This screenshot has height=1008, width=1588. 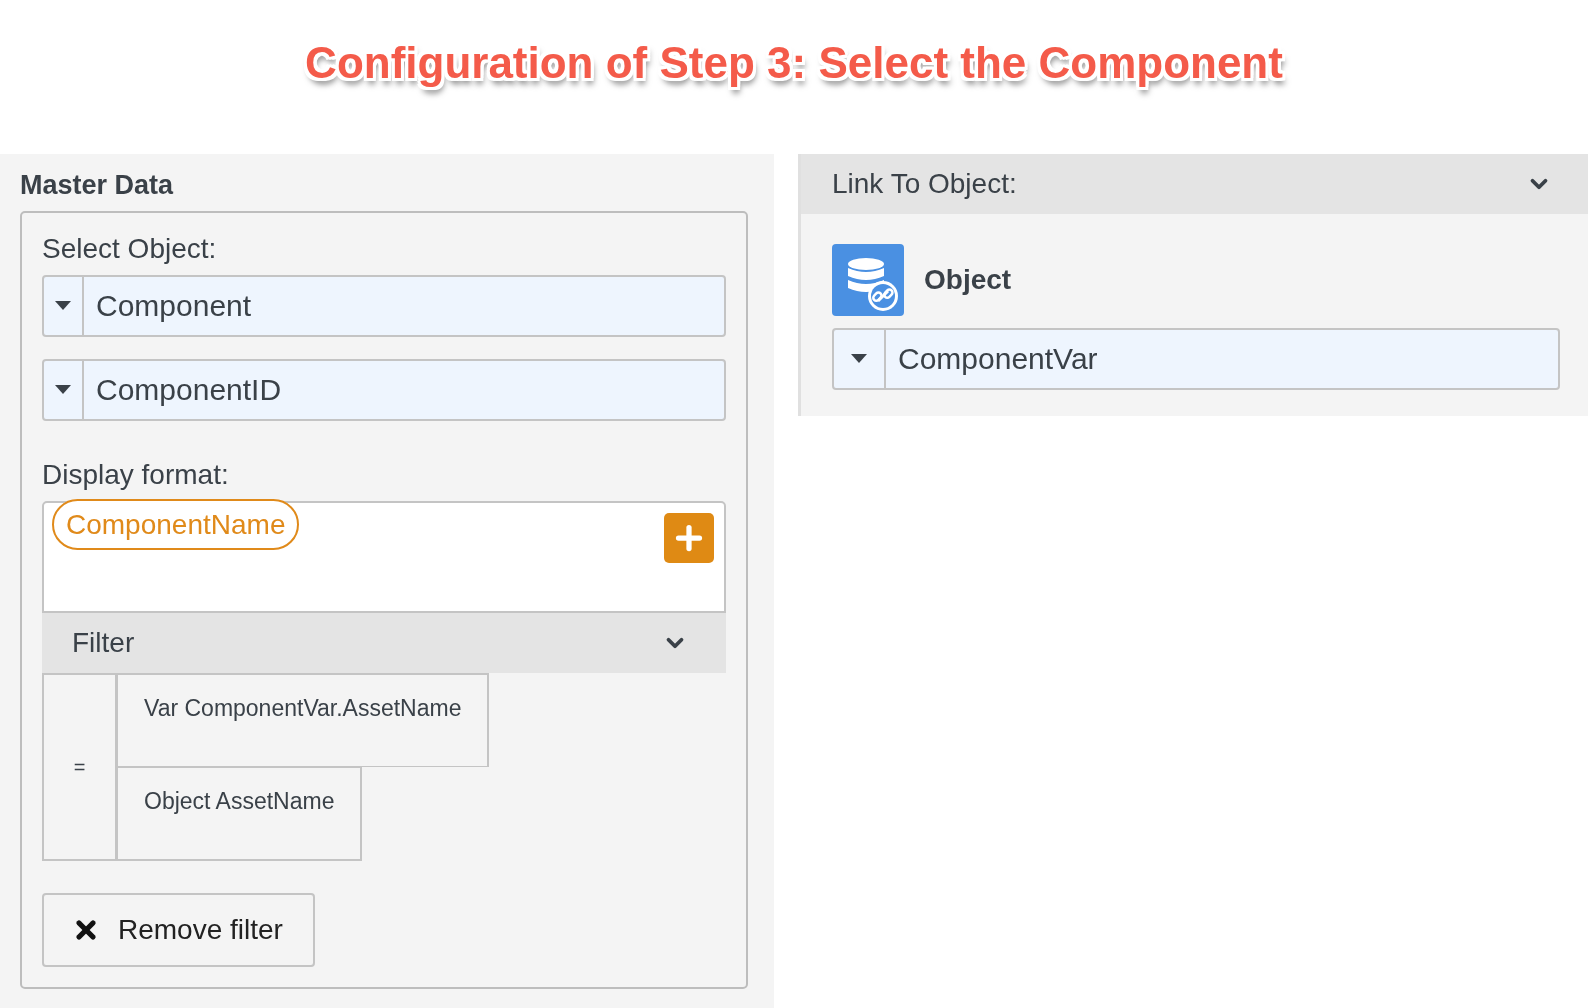 What do you see at coordinates (689, 538) in the screenshot?
I see `add-button` at bounding box center [689, 538].